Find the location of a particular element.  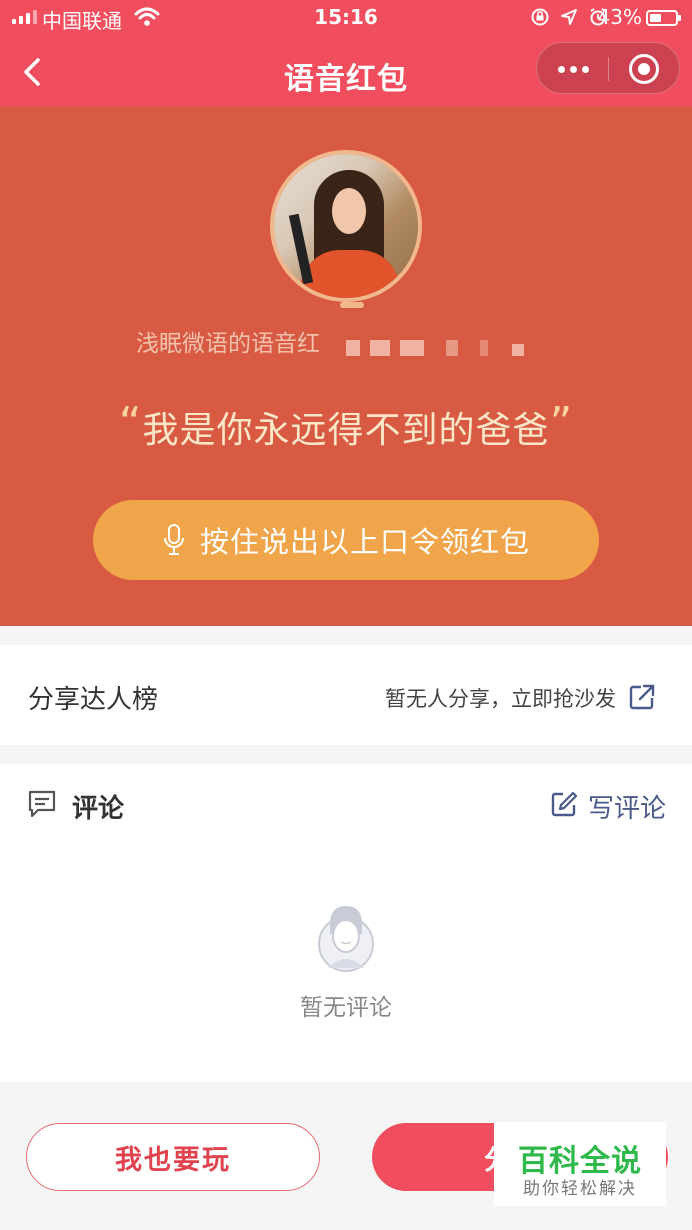

watermark-logo: 百科全说 助你轻松解决 is located at coordinates (580, 1164).